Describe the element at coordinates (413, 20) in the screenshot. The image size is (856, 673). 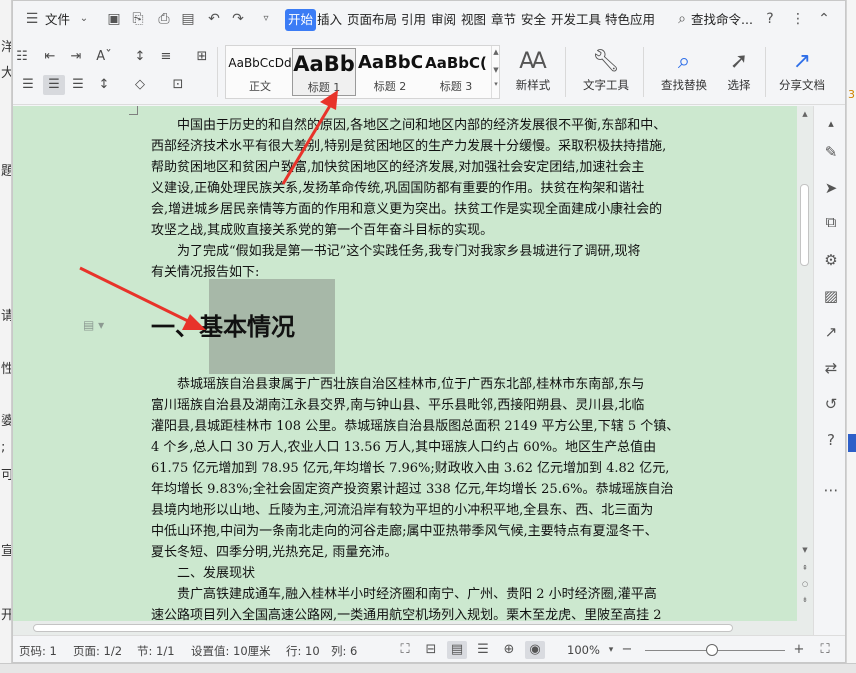
I see `tab-references: 引用` at that location.